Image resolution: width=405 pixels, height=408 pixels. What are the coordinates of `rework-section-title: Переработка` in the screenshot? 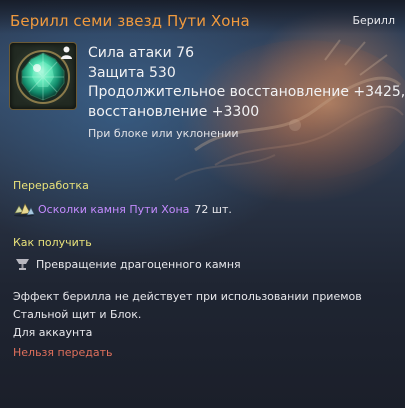 It's located at (51, 185).